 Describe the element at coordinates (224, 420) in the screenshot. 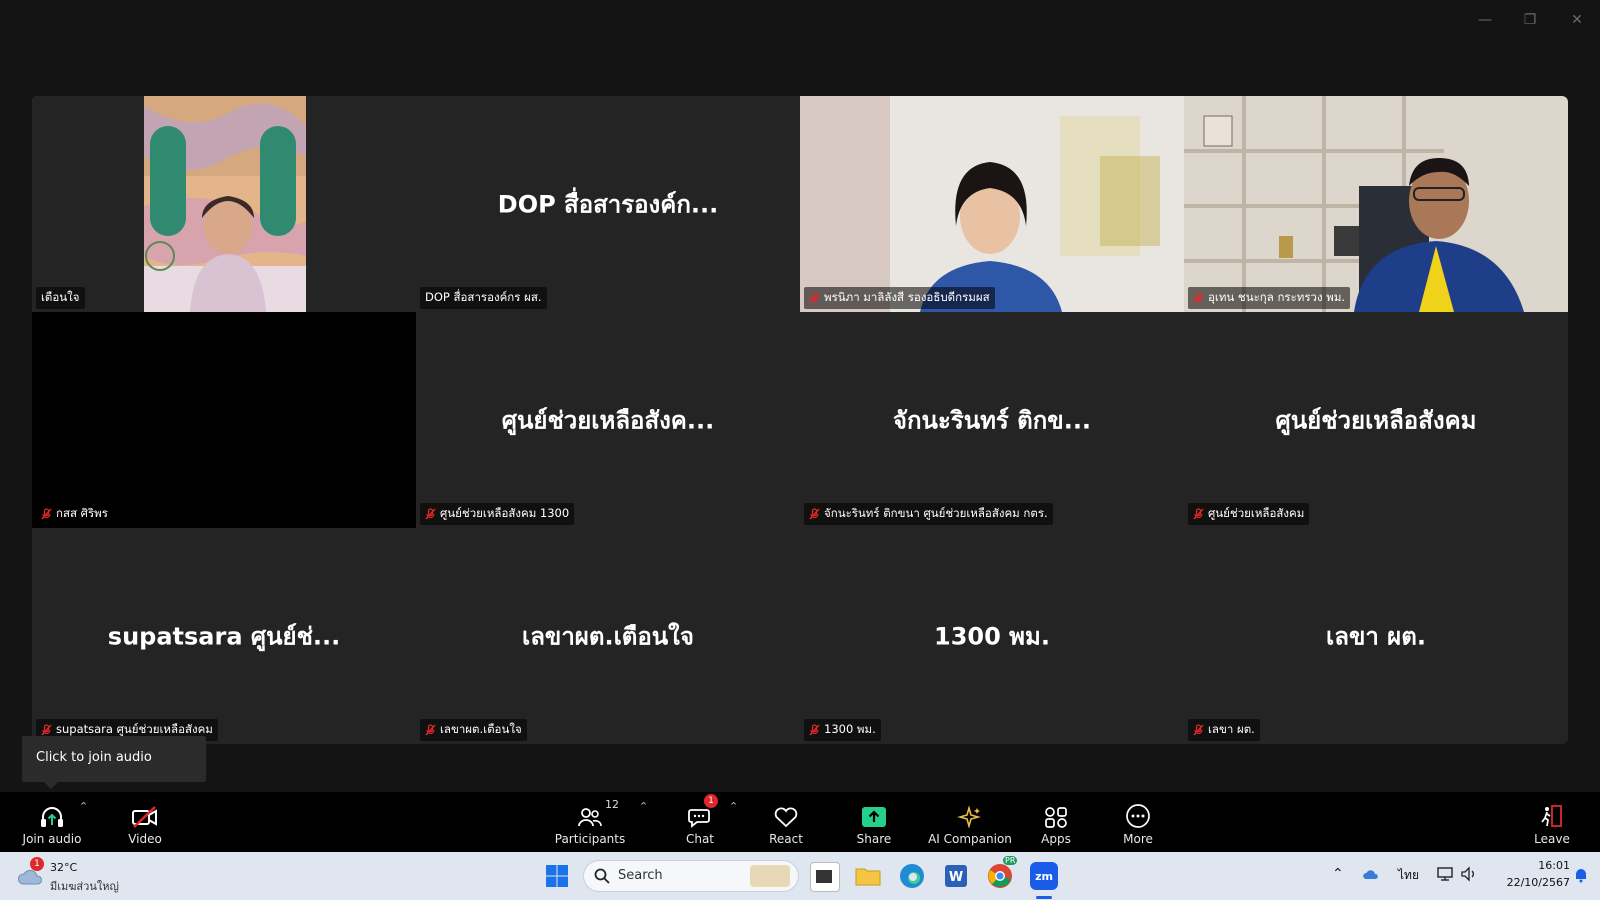

I see `participant-tile: กสส ศิริพร` at that location.